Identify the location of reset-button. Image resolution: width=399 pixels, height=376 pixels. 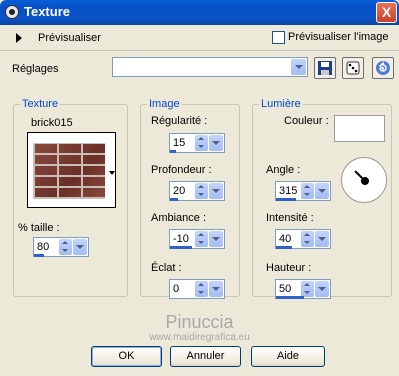
(383, 68).